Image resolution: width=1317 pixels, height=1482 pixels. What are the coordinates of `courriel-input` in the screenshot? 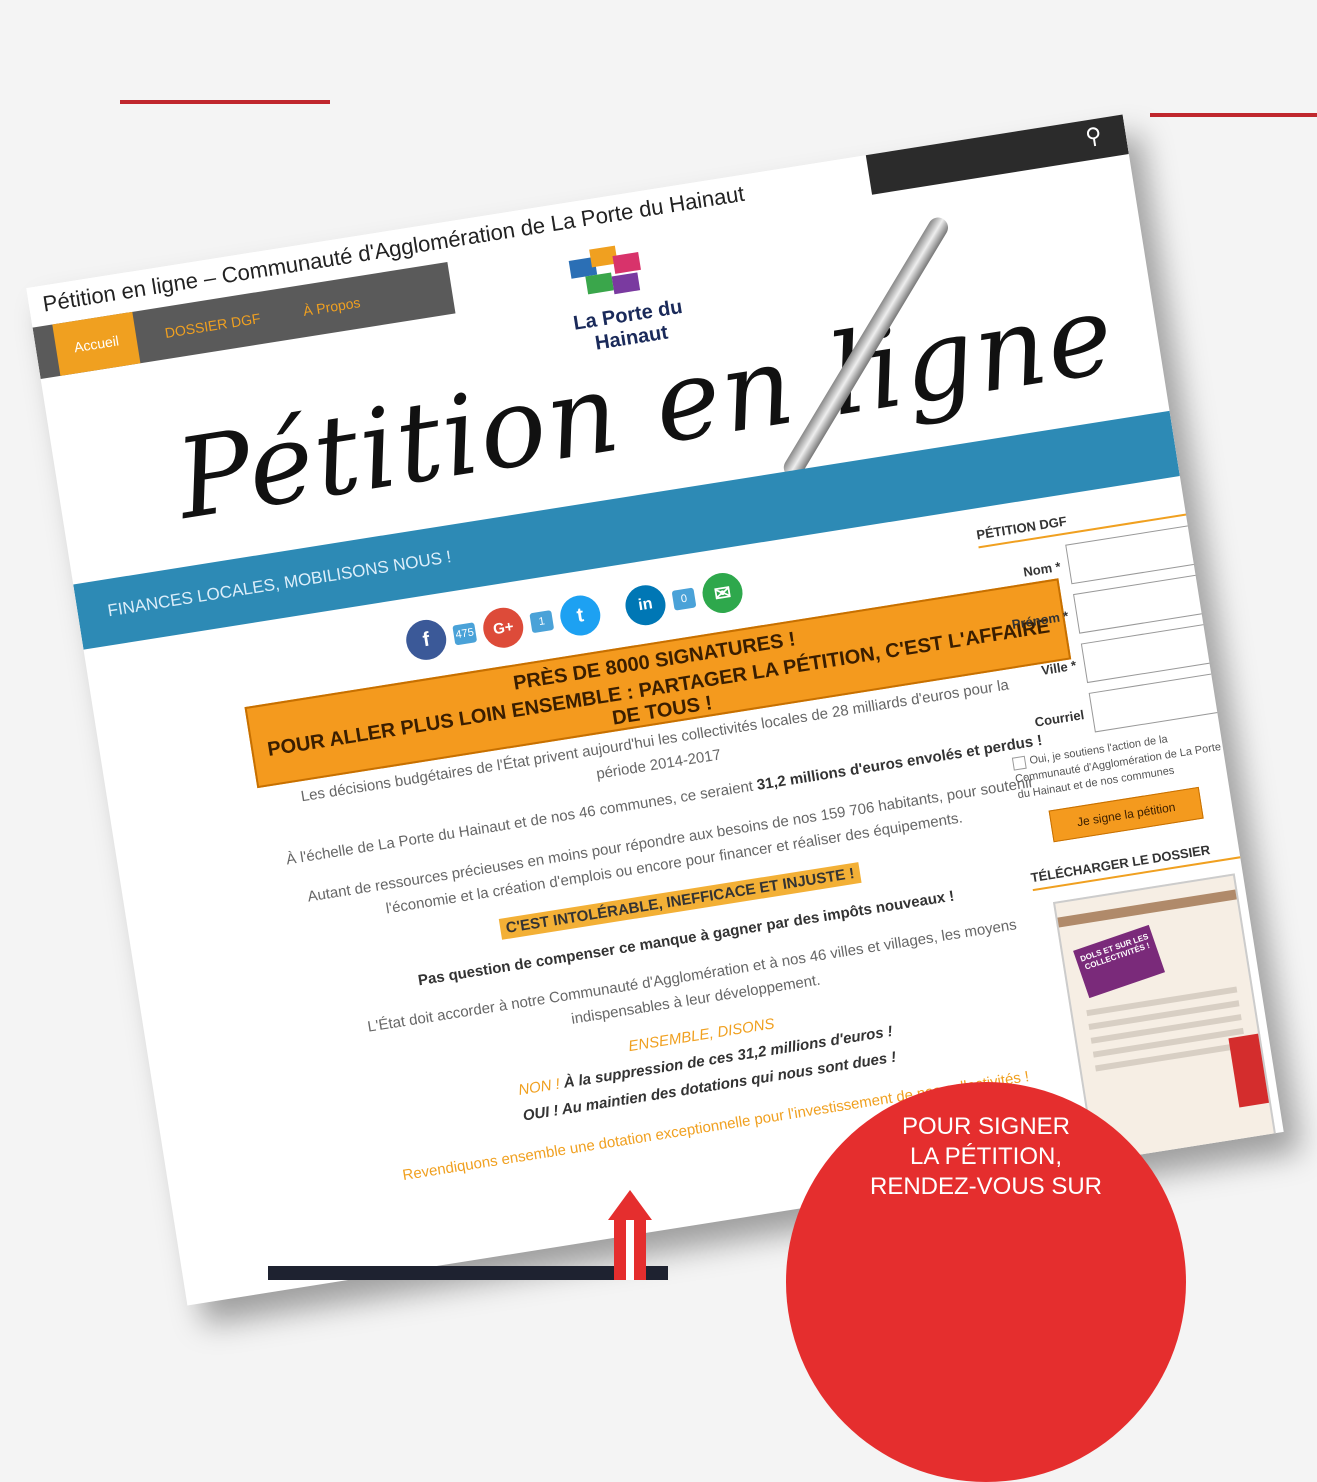 It's located at (1154, 703).